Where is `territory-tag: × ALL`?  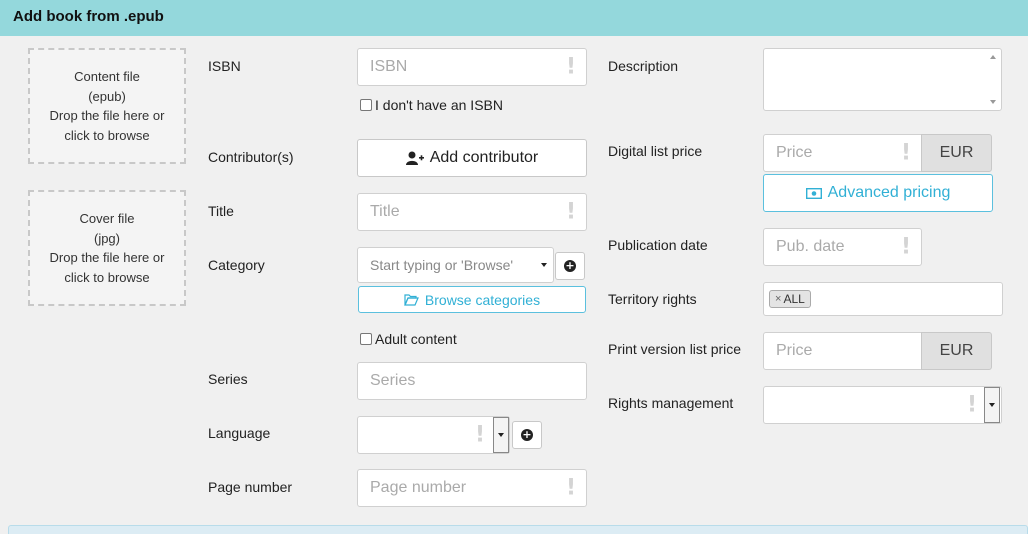
territory-tag: × ALL is located at coordinates (790, 299).